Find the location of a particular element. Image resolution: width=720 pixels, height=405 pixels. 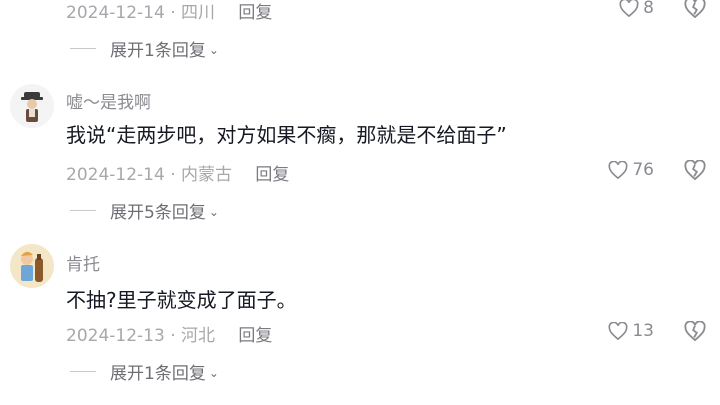

like-count: 76 is located at coordinates (643, 170).